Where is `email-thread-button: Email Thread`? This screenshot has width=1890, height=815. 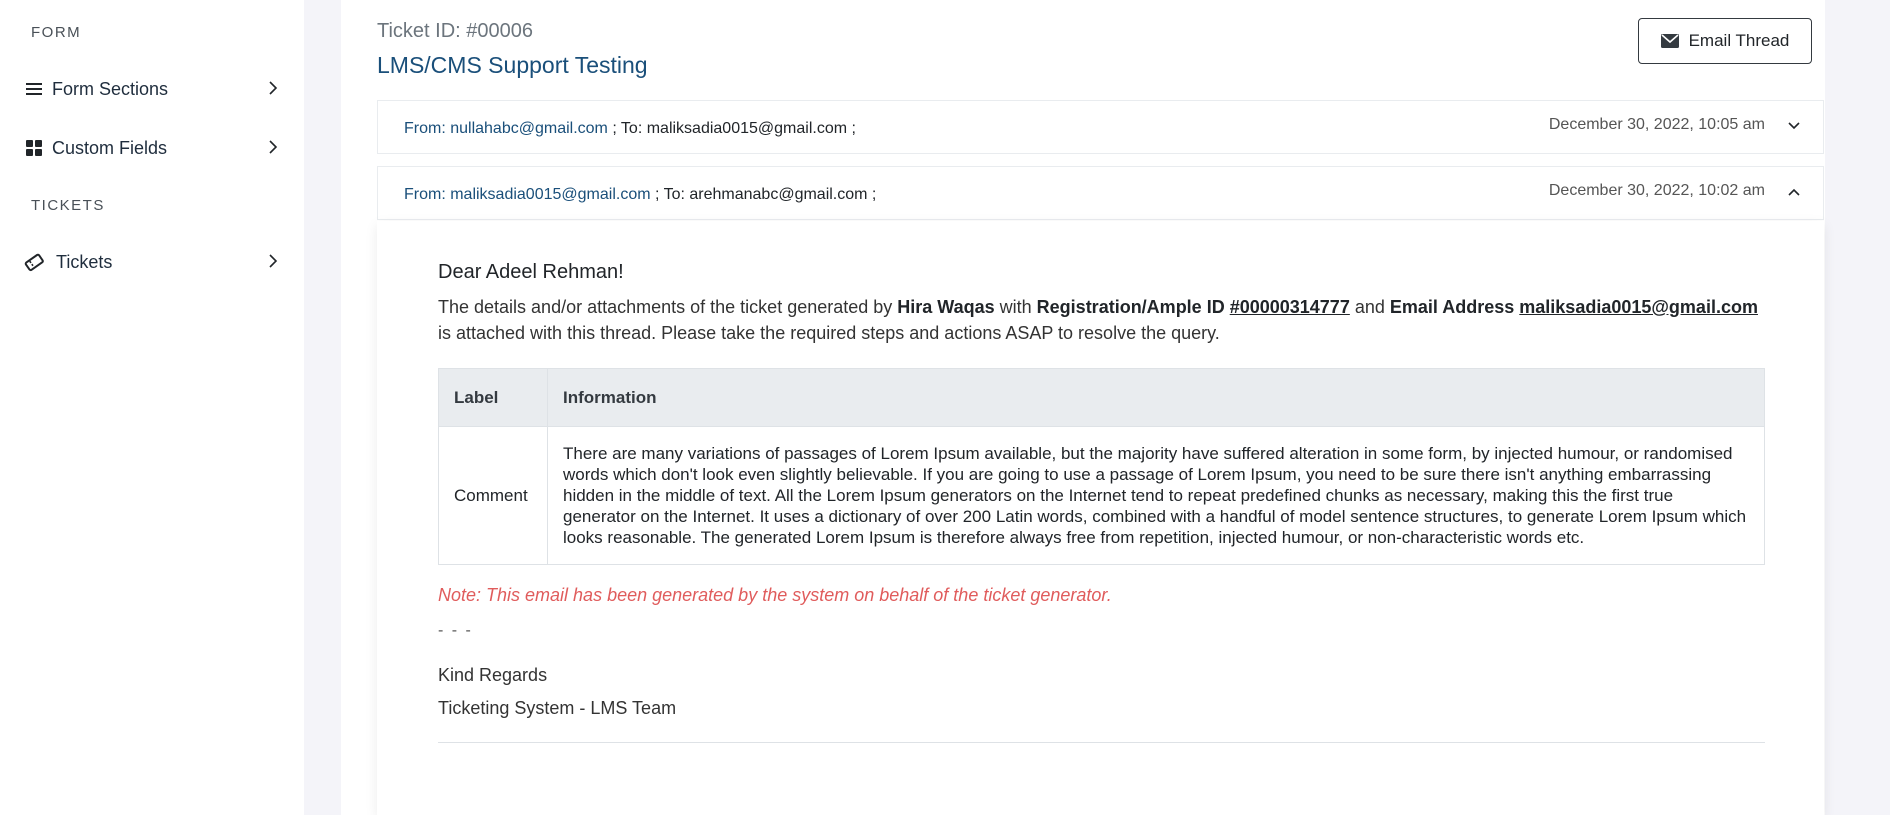
email-thread-button: Email Thread is located at coordinates (1725, 41).